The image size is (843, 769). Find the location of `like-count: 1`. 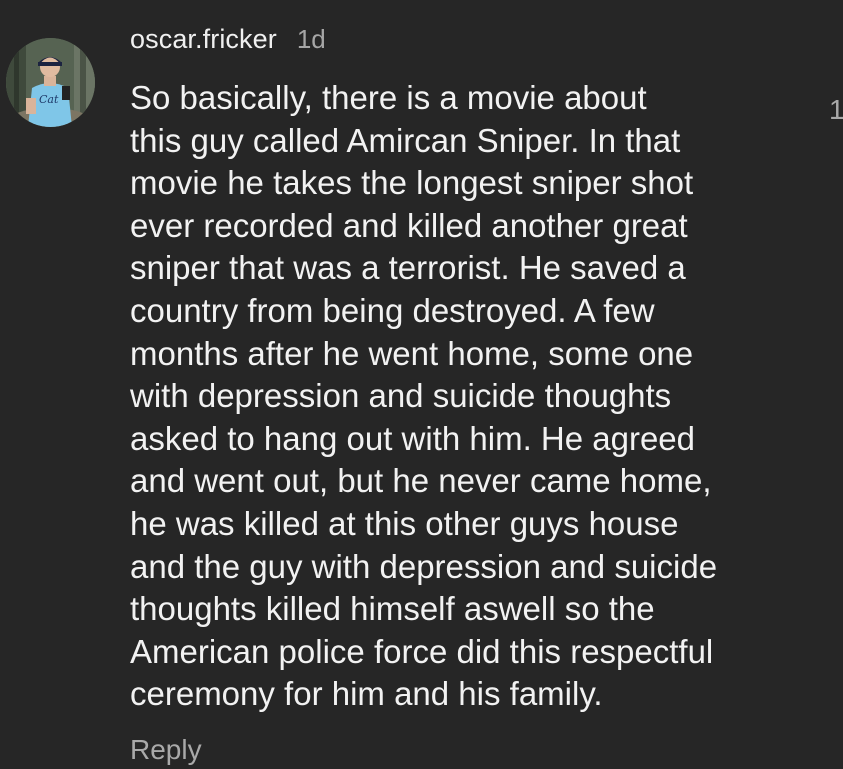

like-count: 1 is located at coordinates (836, 110).